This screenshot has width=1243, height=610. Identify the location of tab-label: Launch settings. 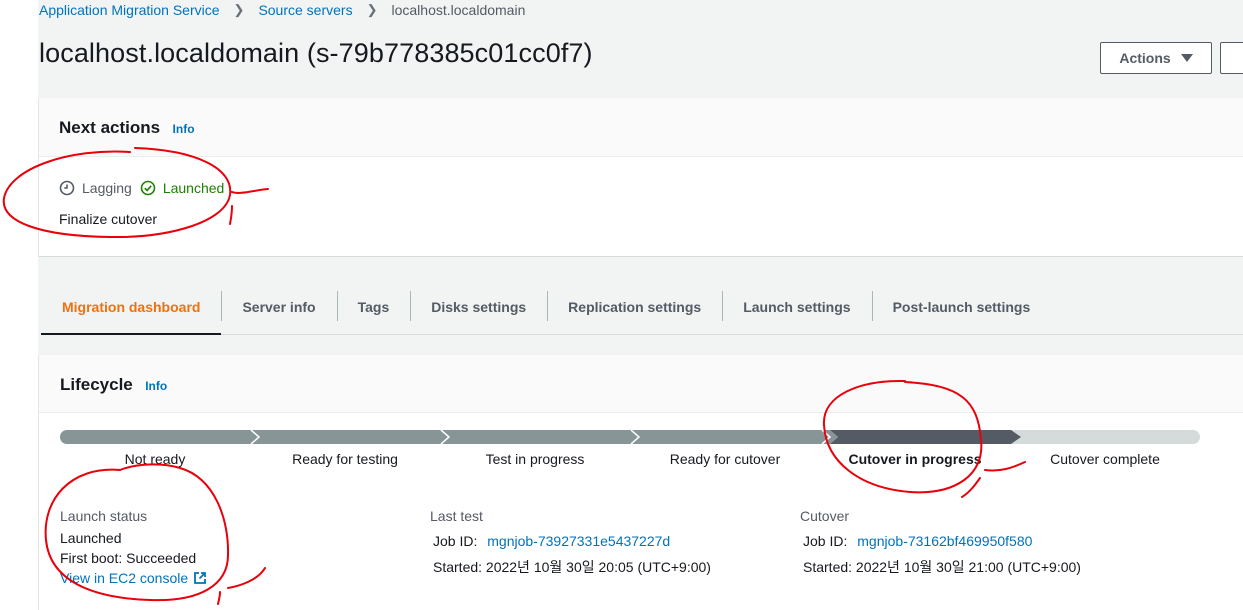
(797, 306).